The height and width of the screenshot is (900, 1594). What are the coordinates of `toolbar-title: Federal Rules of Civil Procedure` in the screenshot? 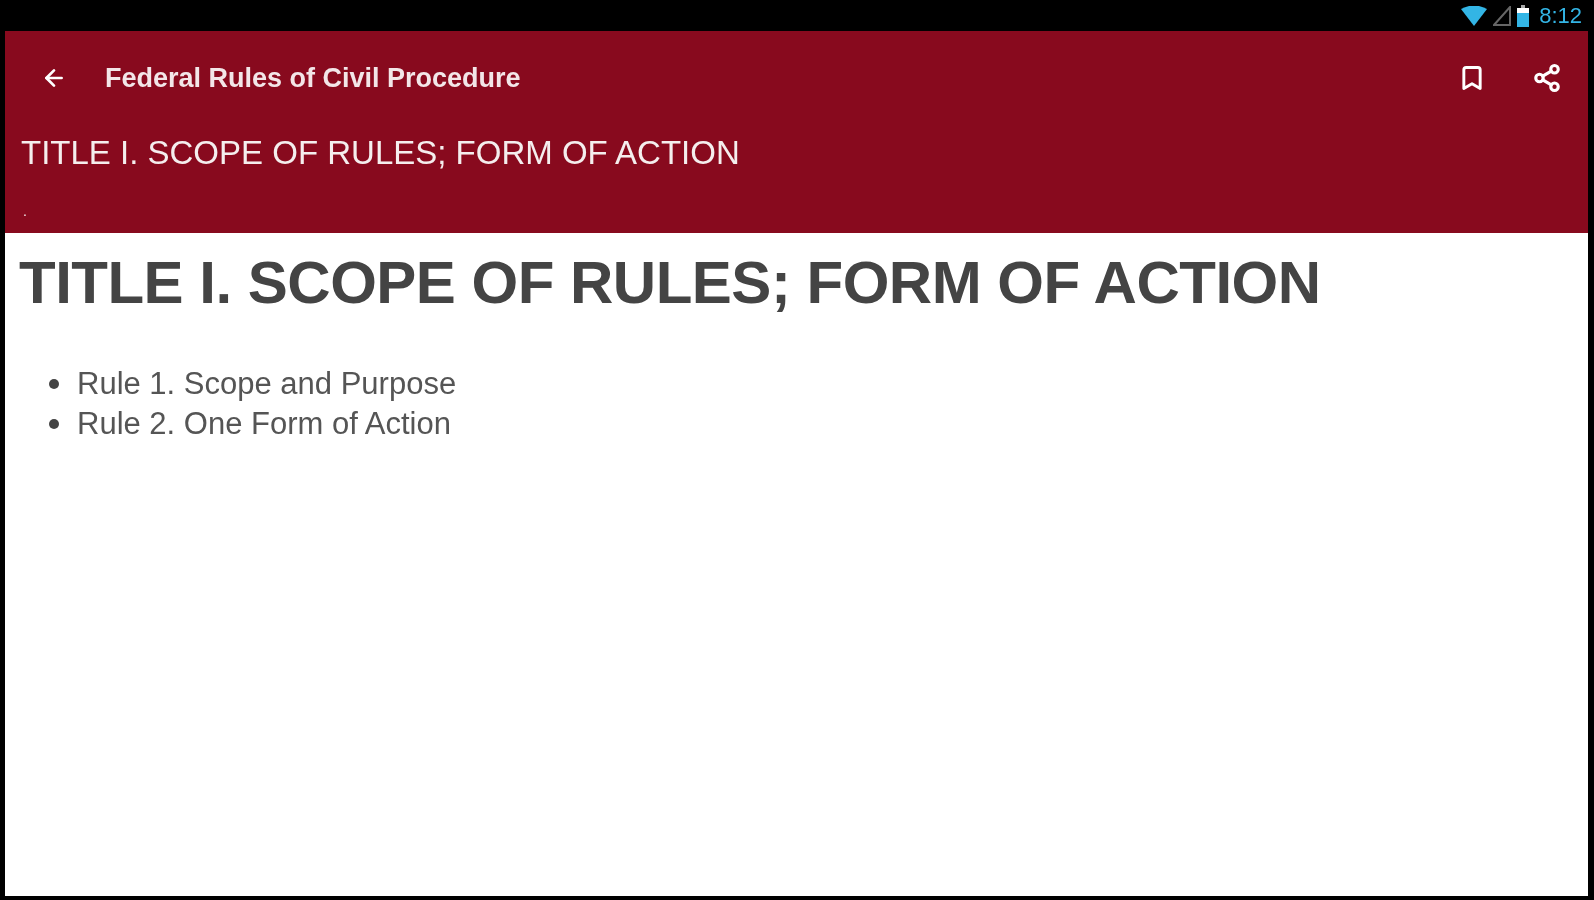 It's located at (313, 78).